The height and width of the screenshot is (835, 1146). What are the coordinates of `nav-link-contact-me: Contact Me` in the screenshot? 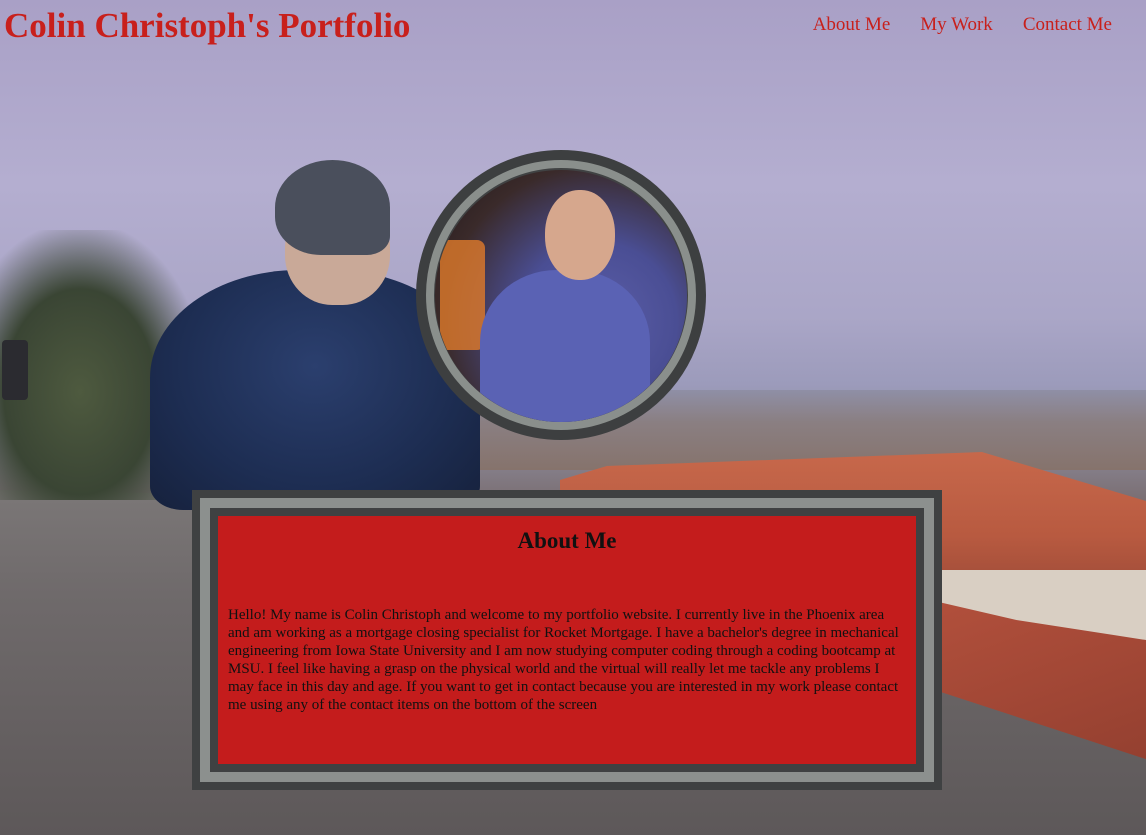 It's located at (1067, 25).